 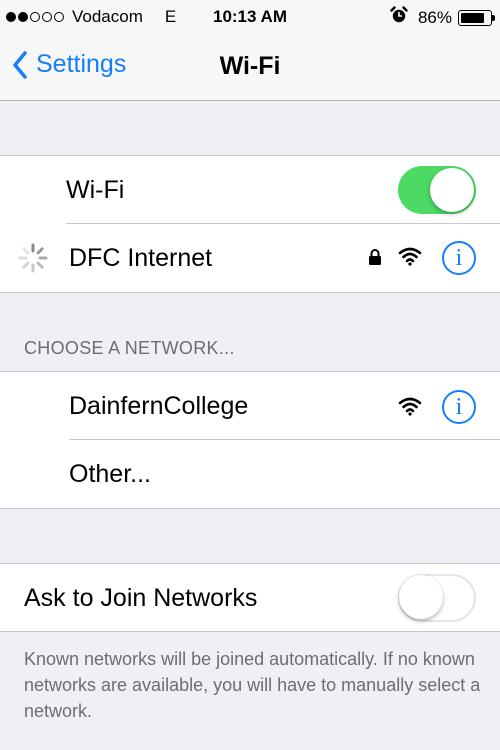 What do you see at coordinates (437, 190) in the screenshot?
I see `wifi-toggle` at bounding box center [437, 190].